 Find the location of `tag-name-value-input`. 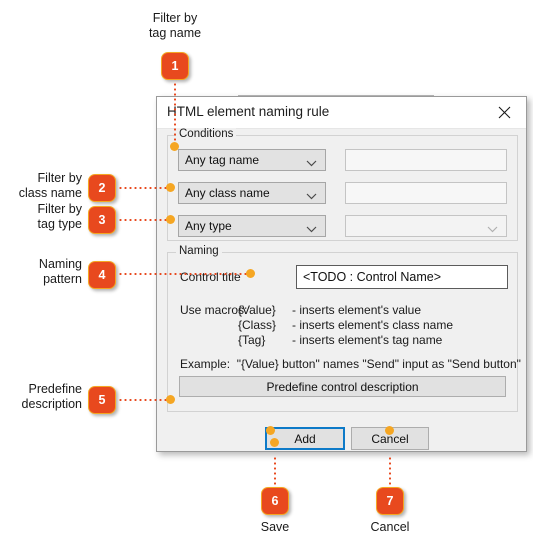

tag-name-value-input is located at coordinates (426, 160).